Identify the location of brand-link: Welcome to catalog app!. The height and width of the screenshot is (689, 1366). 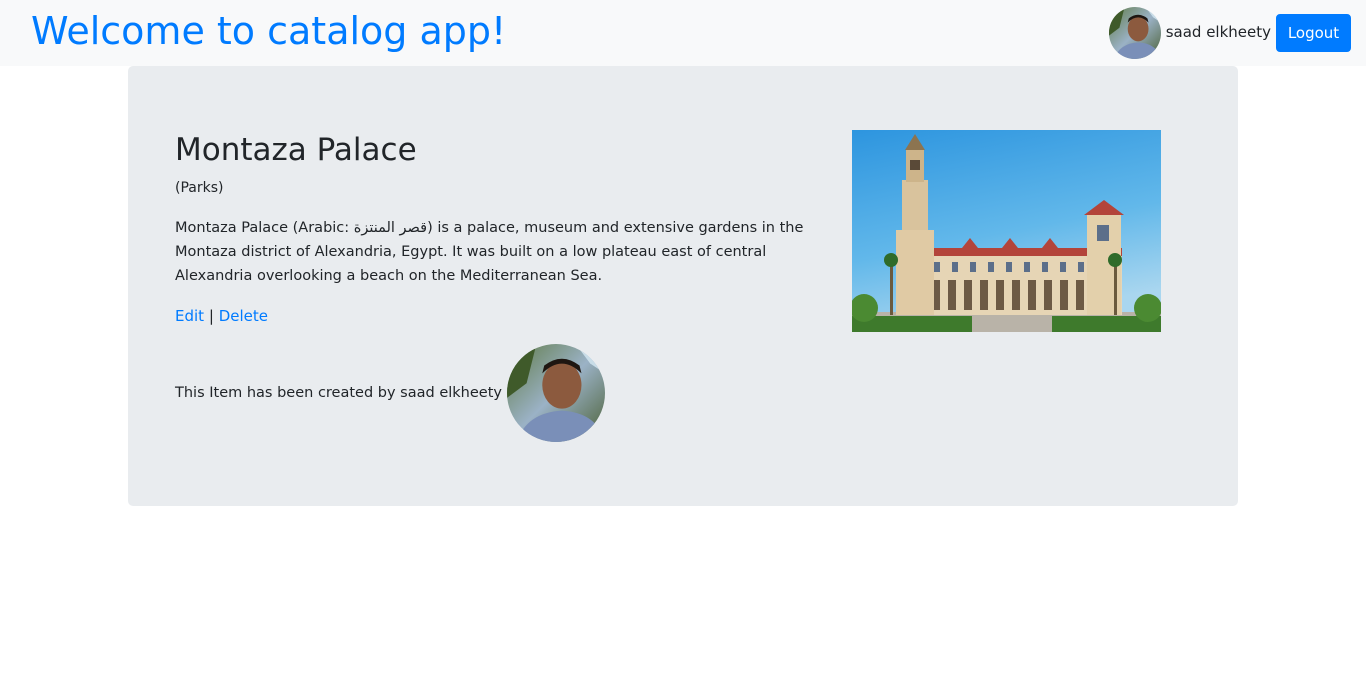
(268, 31).